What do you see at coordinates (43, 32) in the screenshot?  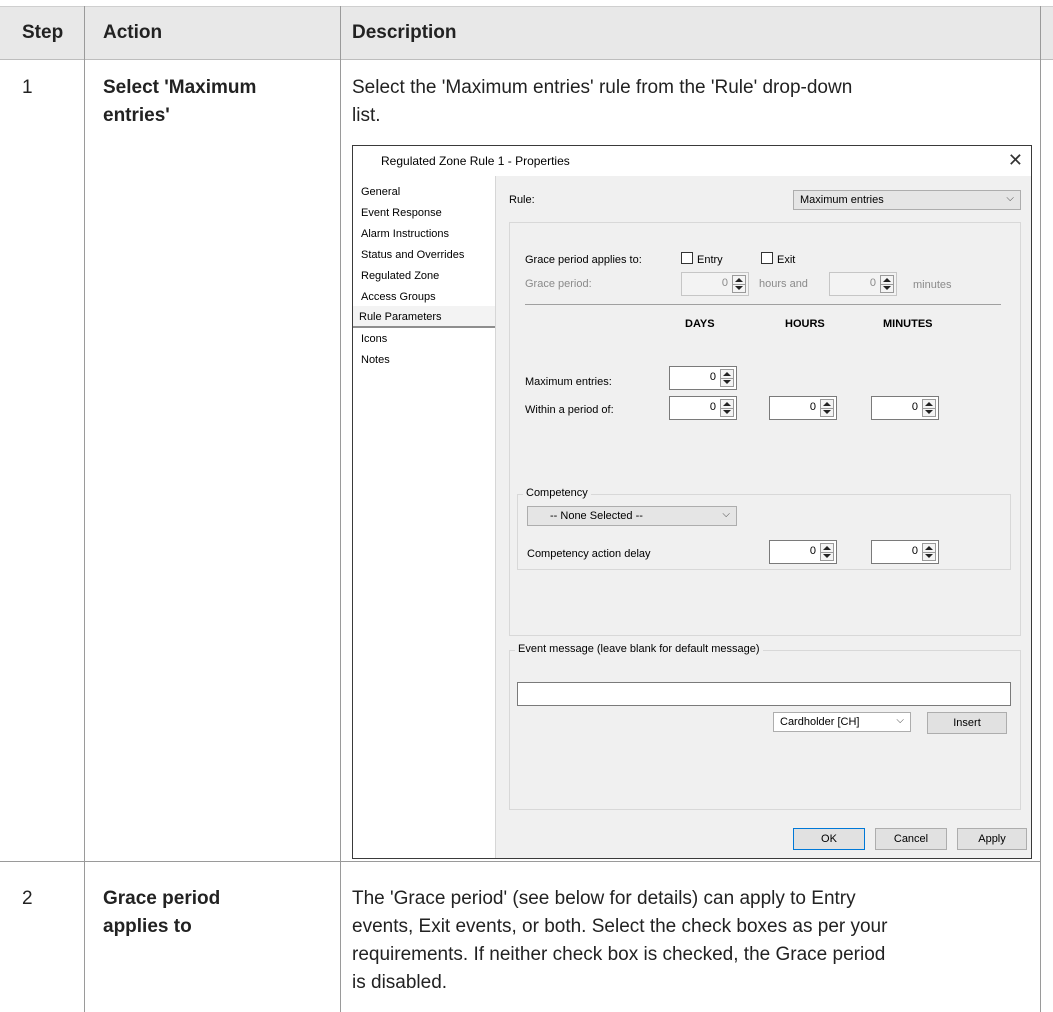 I see `header-step: Step` at bounding box center [43, 32].